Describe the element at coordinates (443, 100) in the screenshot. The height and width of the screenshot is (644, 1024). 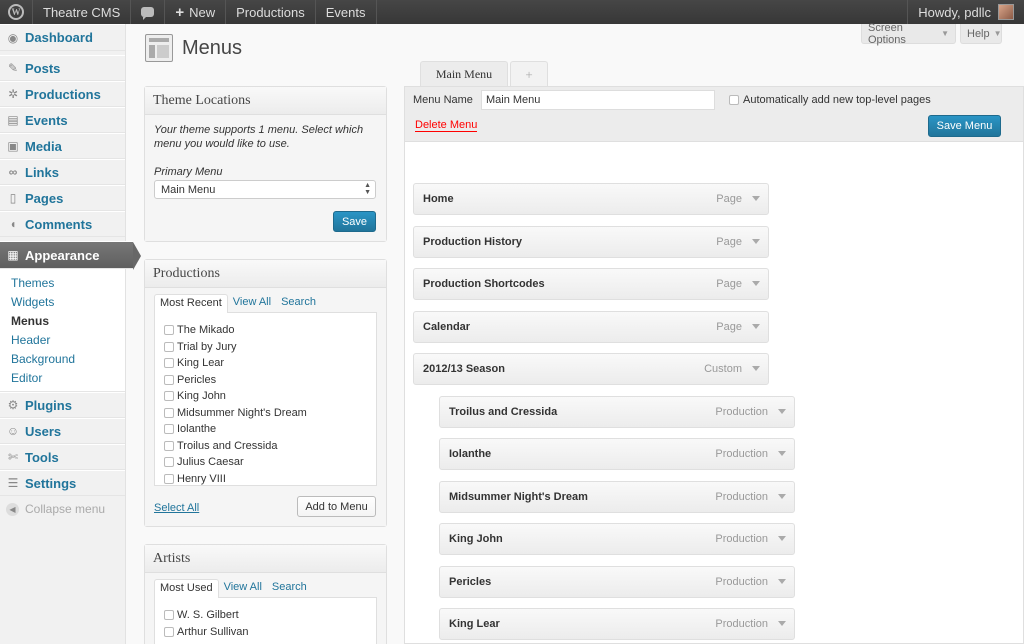
I see `menu-name-label: Menu Name` at that location.